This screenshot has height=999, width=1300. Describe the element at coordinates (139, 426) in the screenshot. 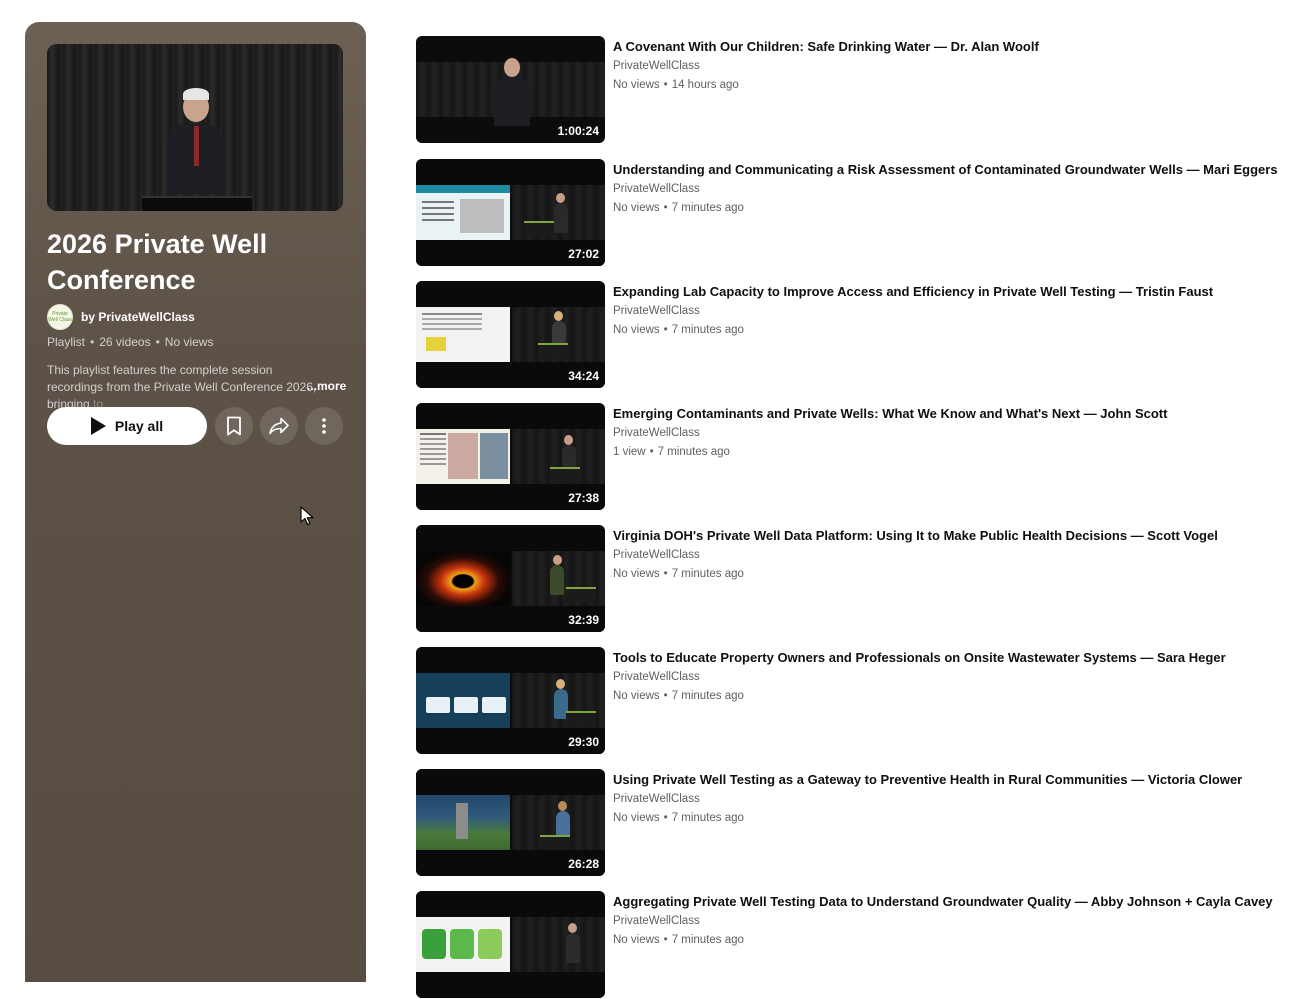

I see `play-all-label: Play all` at that location.